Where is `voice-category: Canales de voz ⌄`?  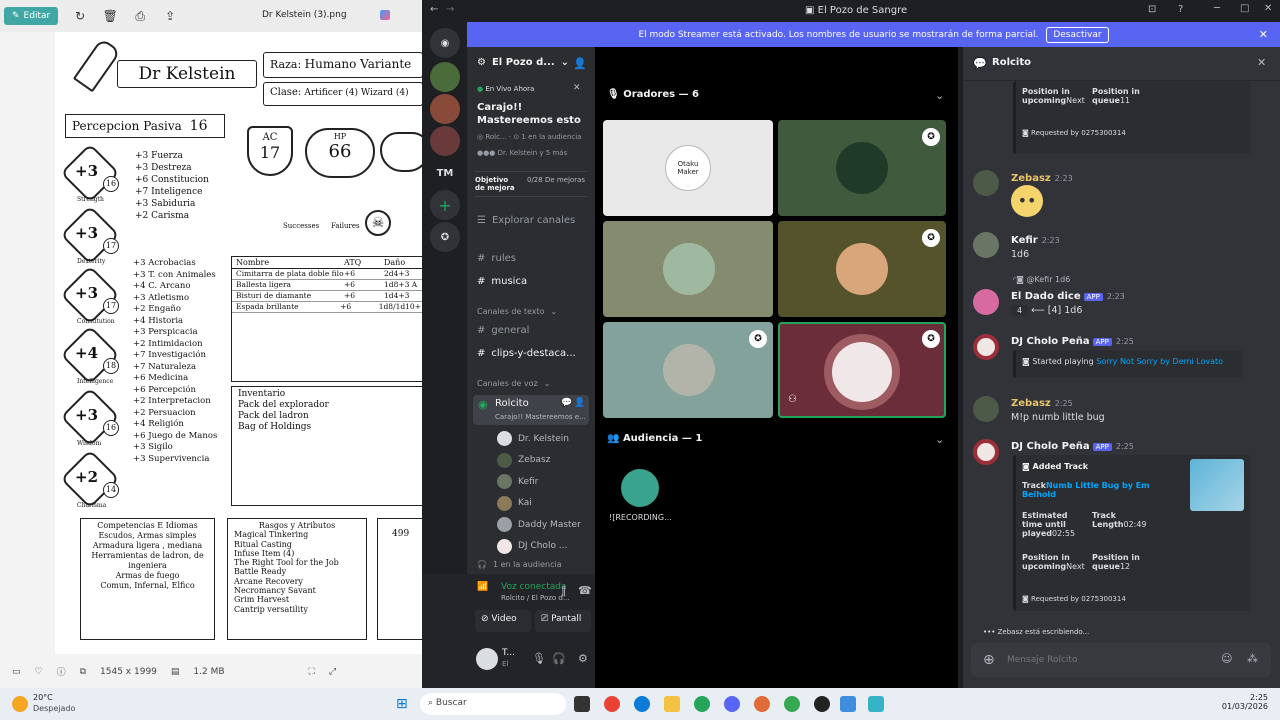
voice-category: Canales de voz ⌄ is located at coordinates (513, 383).